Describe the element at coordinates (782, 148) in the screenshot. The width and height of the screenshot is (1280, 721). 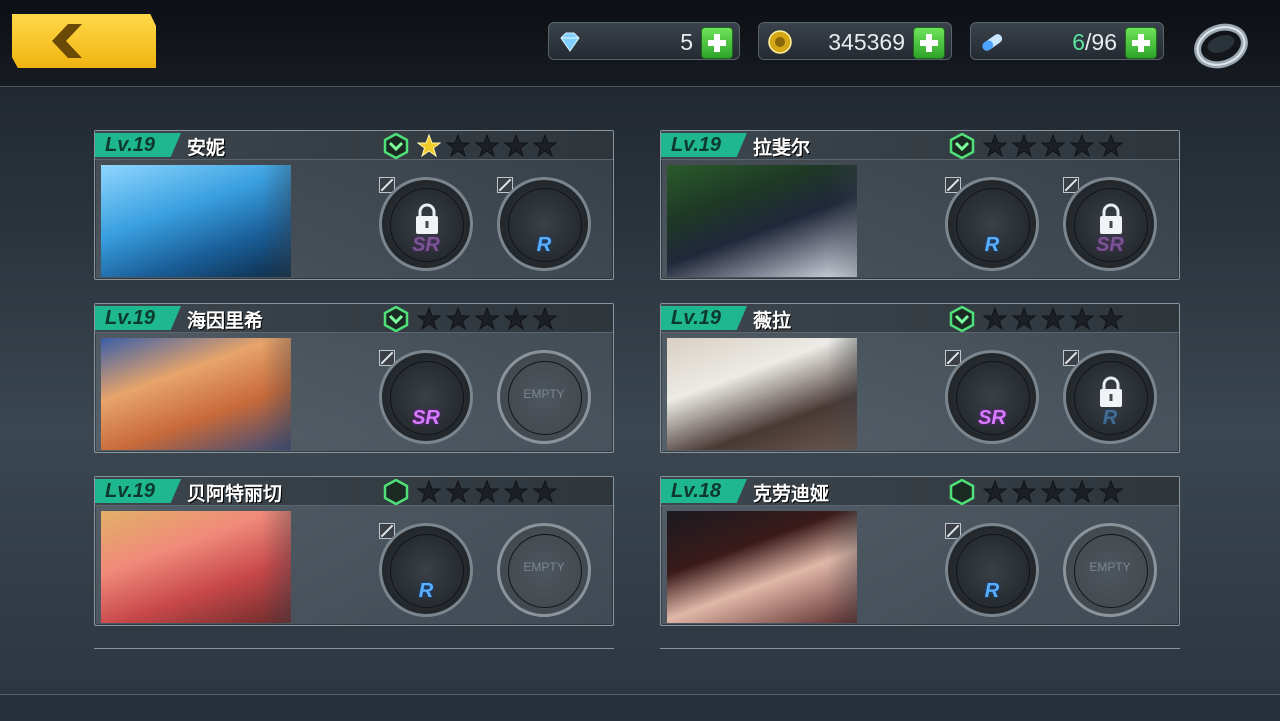
I see `character-name: 拉斐尔` at that location.